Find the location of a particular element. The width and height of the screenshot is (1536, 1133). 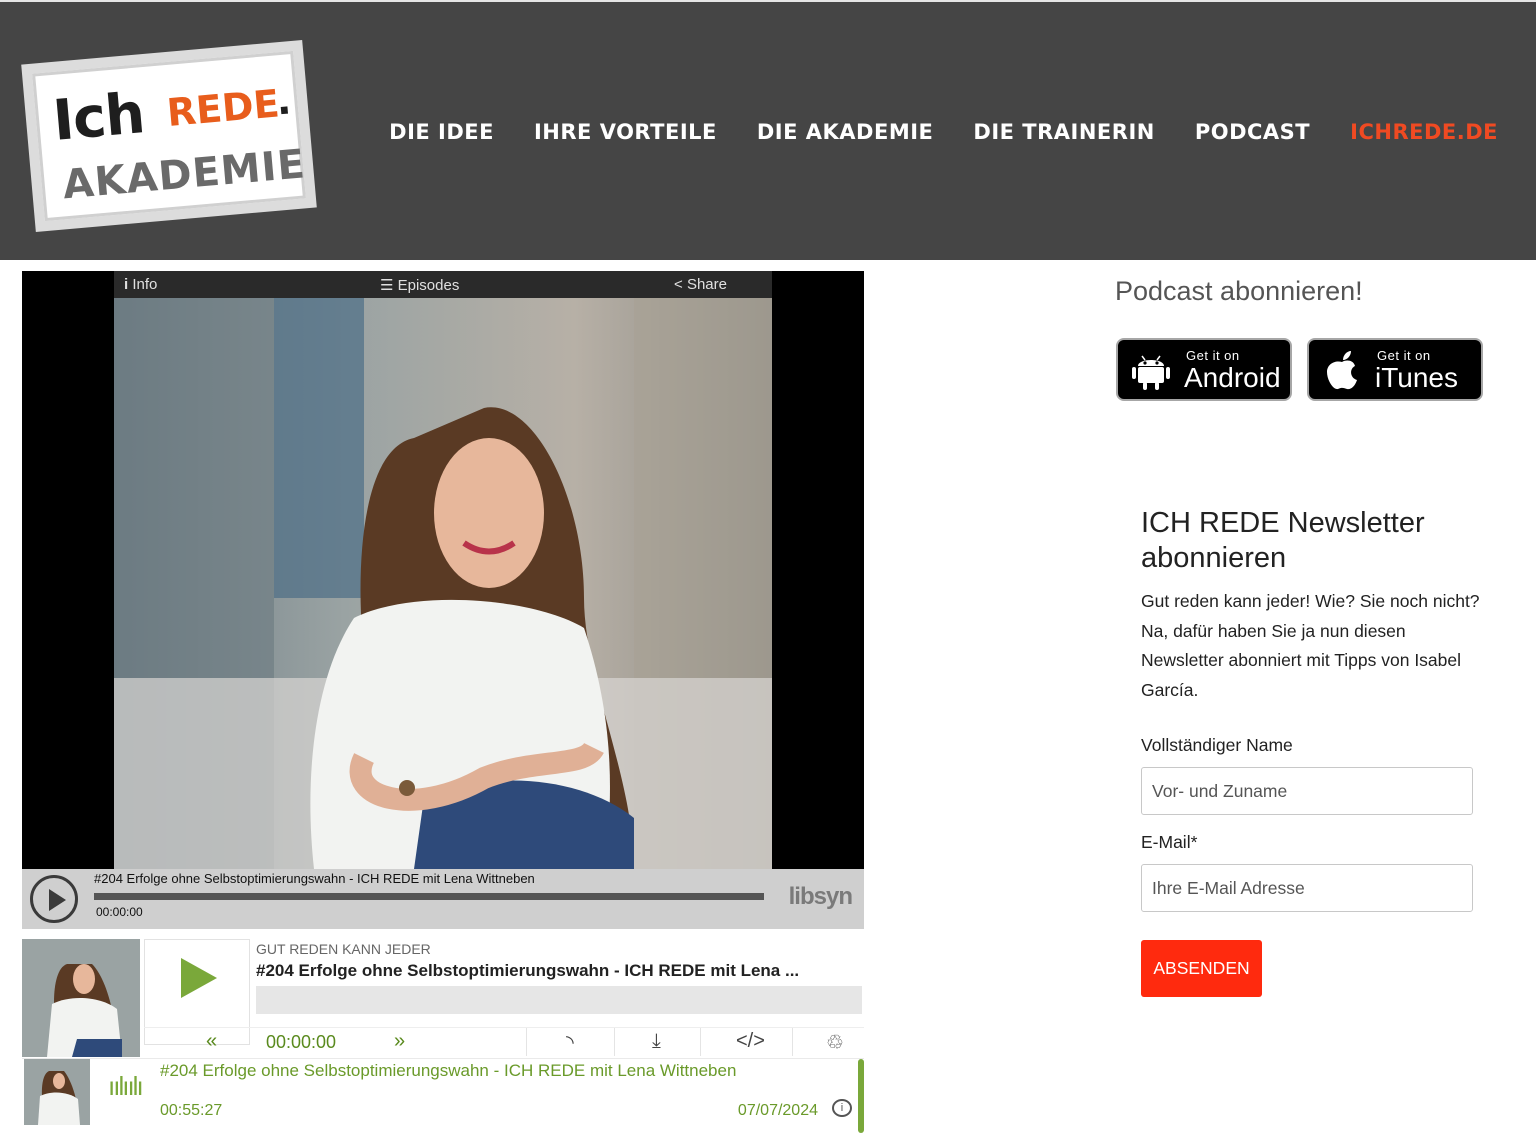

logo-text-akademie: AKADEMIE is located at coordinates (184, 175).